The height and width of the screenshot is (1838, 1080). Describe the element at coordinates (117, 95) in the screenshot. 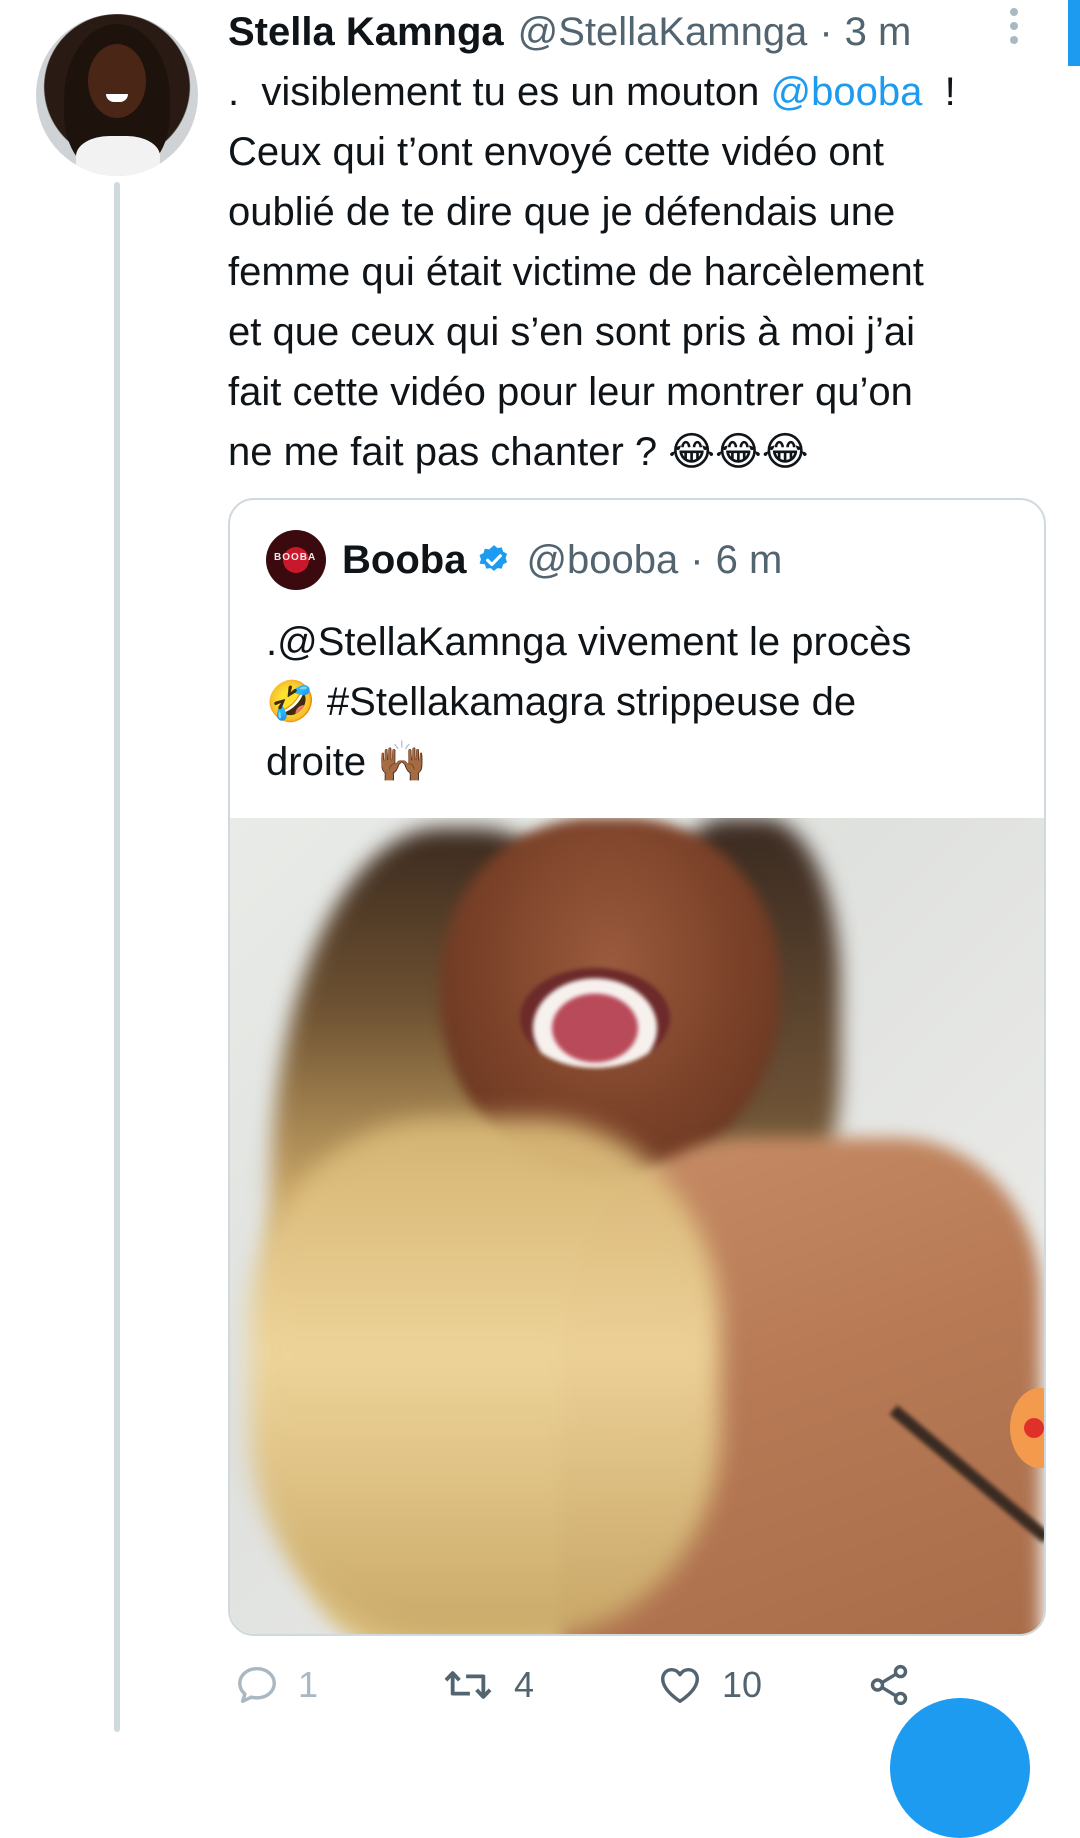

I see `author-avatar` at that location.